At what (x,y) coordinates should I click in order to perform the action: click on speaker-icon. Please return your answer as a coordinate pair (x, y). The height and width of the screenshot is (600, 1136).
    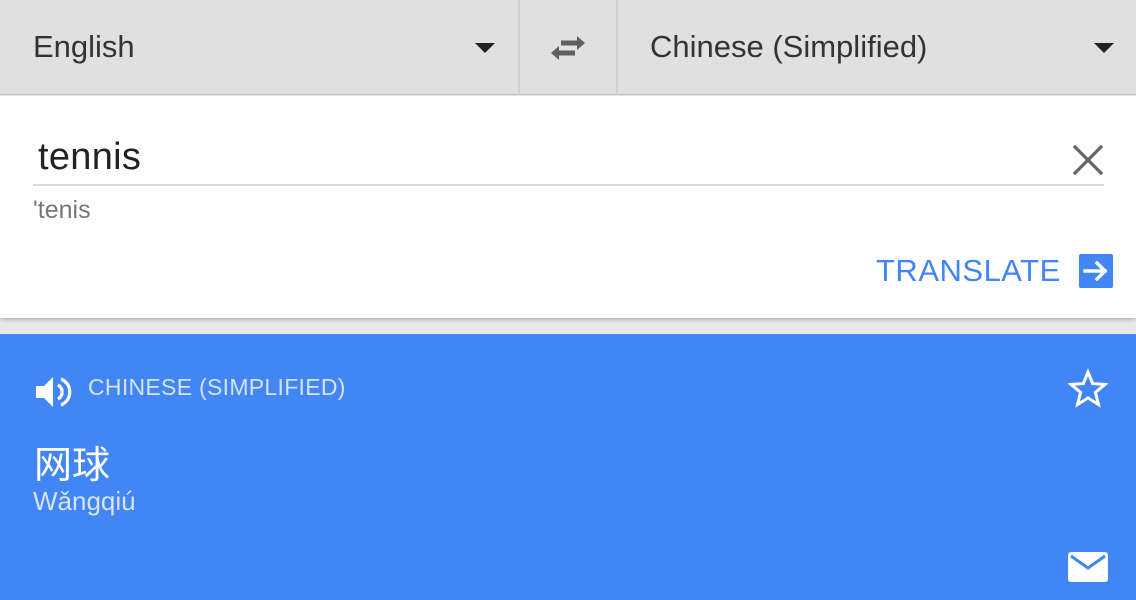
    Looking at the image, I should click on (54, 392).